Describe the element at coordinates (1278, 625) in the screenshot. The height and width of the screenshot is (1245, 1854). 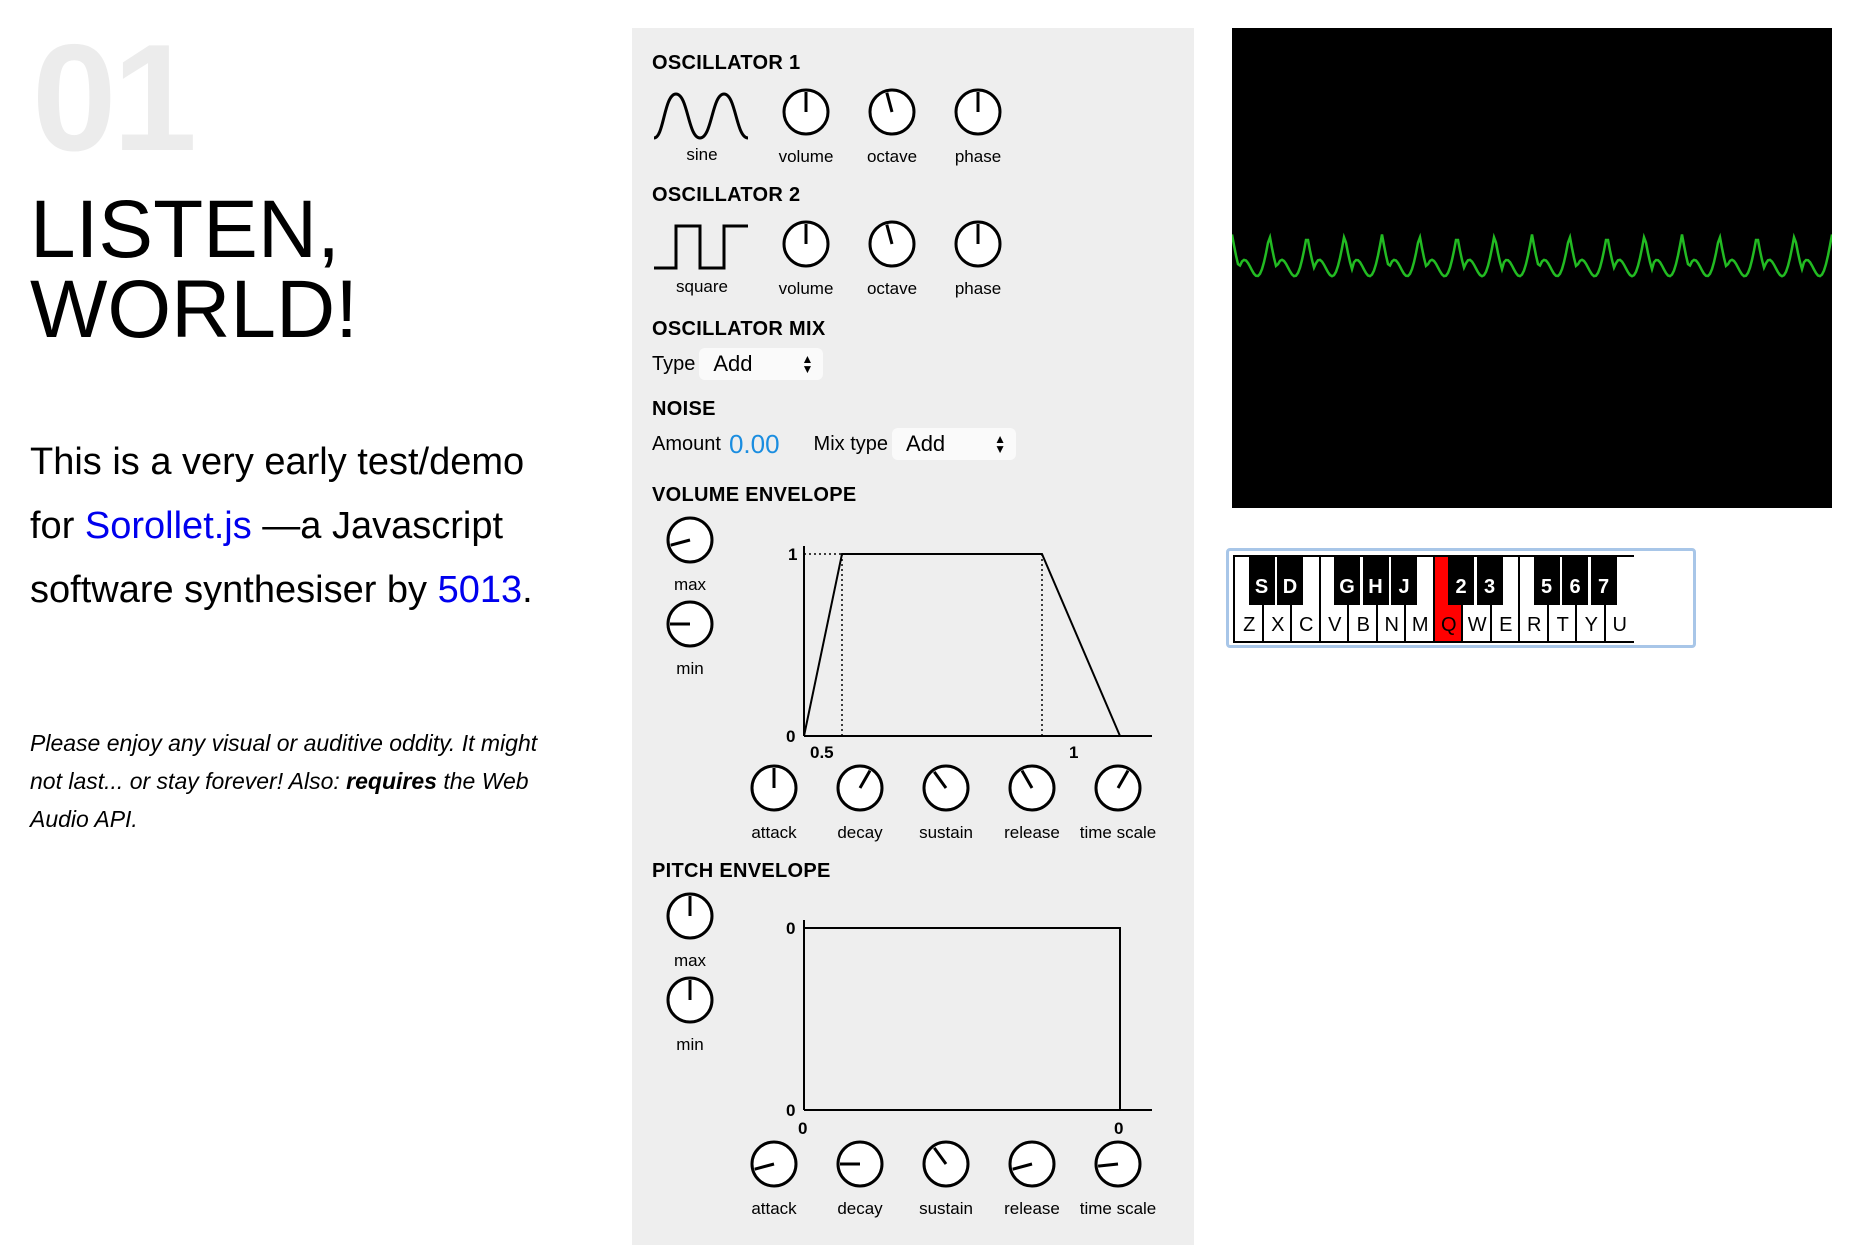
I see `key-label: X` at that location.